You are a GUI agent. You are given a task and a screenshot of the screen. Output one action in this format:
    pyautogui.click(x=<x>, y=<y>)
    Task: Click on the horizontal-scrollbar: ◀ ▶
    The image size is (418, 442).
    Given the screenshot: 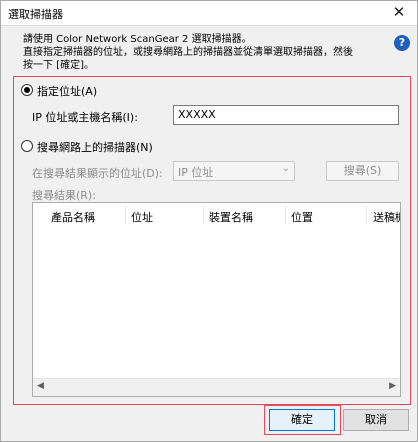 What is the action you would take?
    pyautogui.click(x=216, y=387)
    